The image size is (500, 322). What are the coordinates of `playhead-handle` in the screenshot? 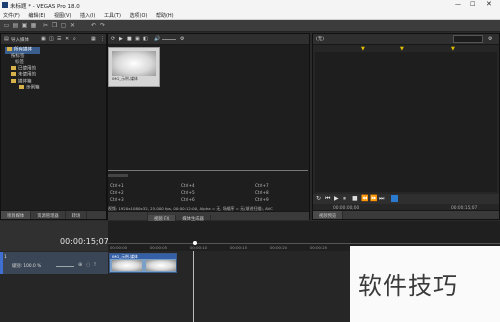 It's located at (195, 243).